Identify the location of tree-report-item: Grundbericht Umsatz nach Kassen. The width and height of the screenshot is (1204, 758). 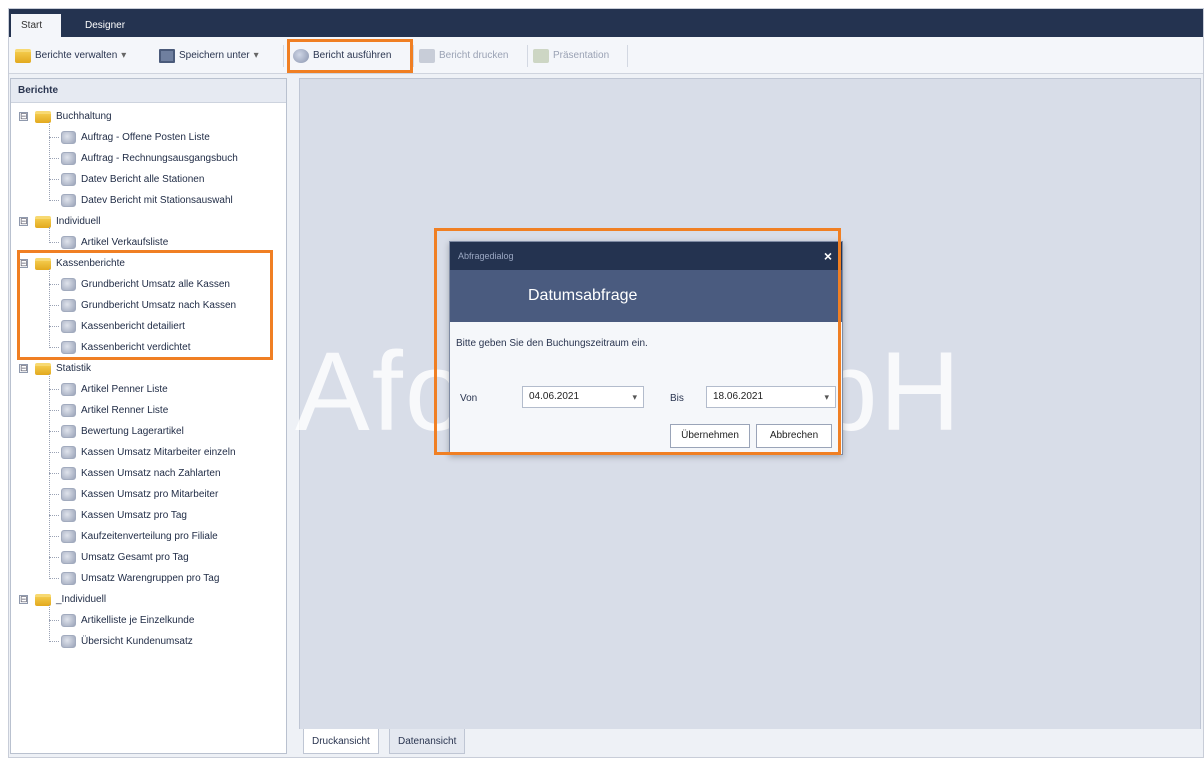
(148, 305).